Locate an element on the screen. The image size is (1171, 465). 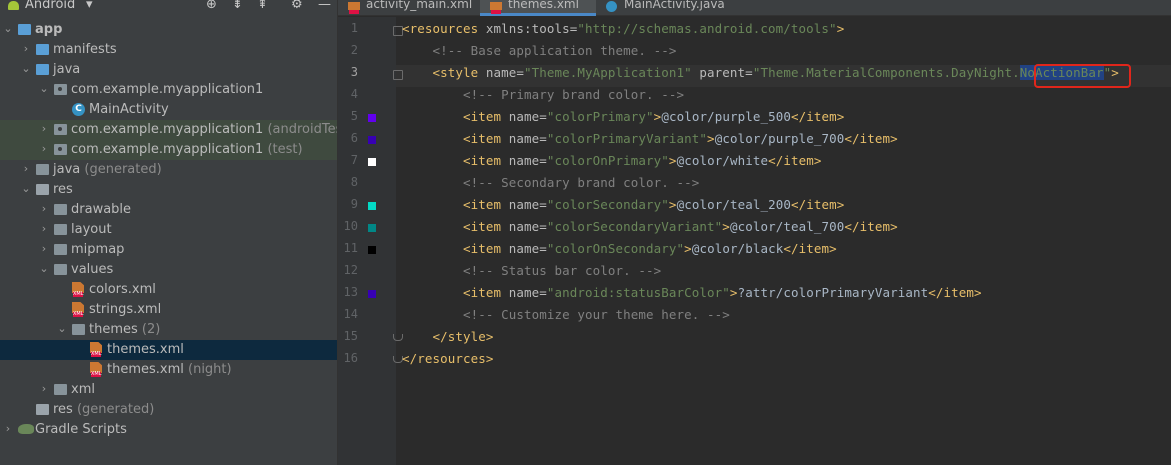
java-class-icon: C is located at coordinates (78, 109).